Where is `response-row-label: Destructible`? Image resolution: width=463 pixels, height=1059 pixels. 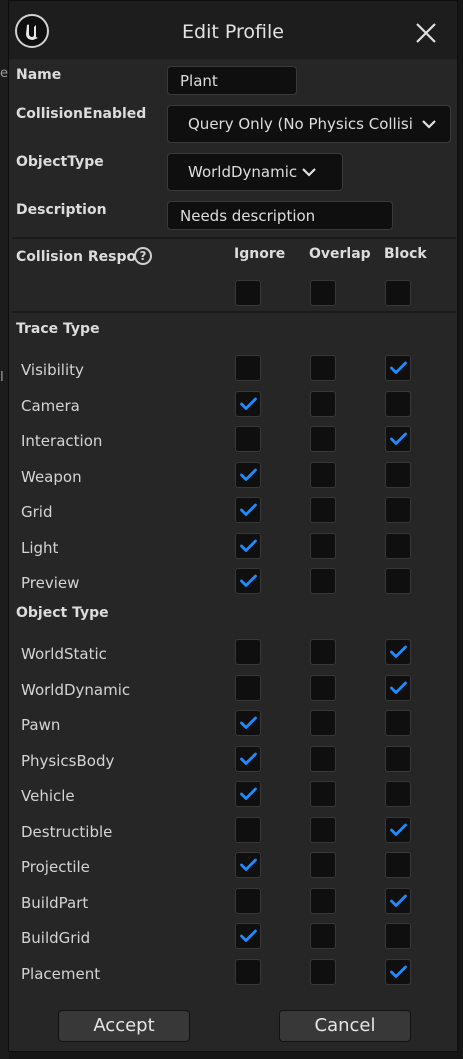
response-row-label: Destructible is located at coordinates (67, 831).